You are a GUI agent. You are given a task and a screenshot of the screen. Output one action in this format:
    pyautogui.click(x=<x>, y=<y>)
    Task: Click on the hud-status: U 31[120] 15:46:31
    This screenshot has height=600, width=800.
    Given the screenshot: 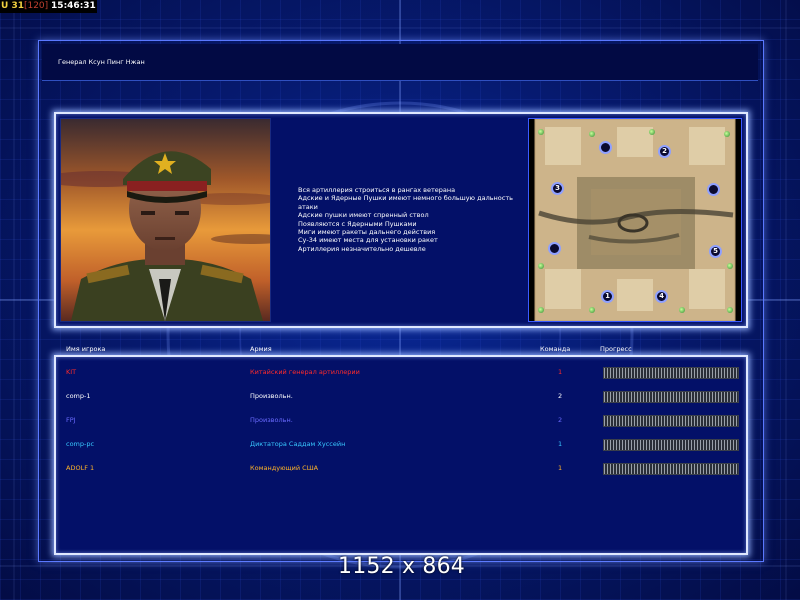 What is the action you would take?
    pyautogui.click(x=48, y=6)
    